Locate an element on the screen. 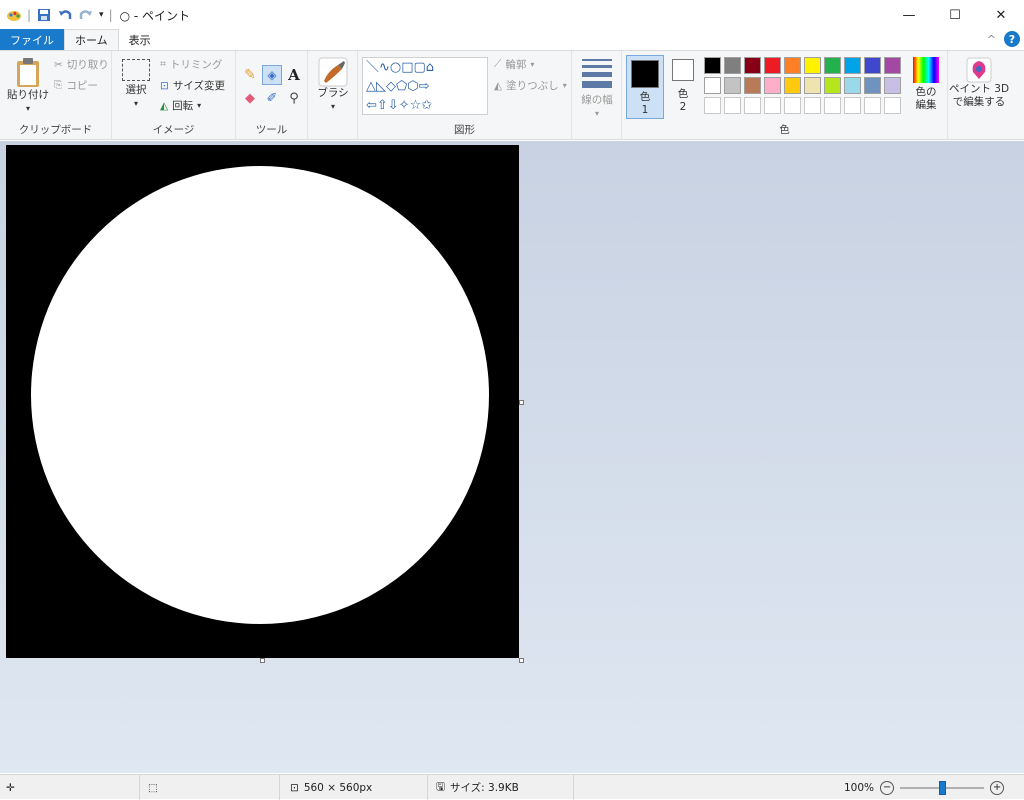  zoom-slider-thumb is located at coordinates (942, 787).